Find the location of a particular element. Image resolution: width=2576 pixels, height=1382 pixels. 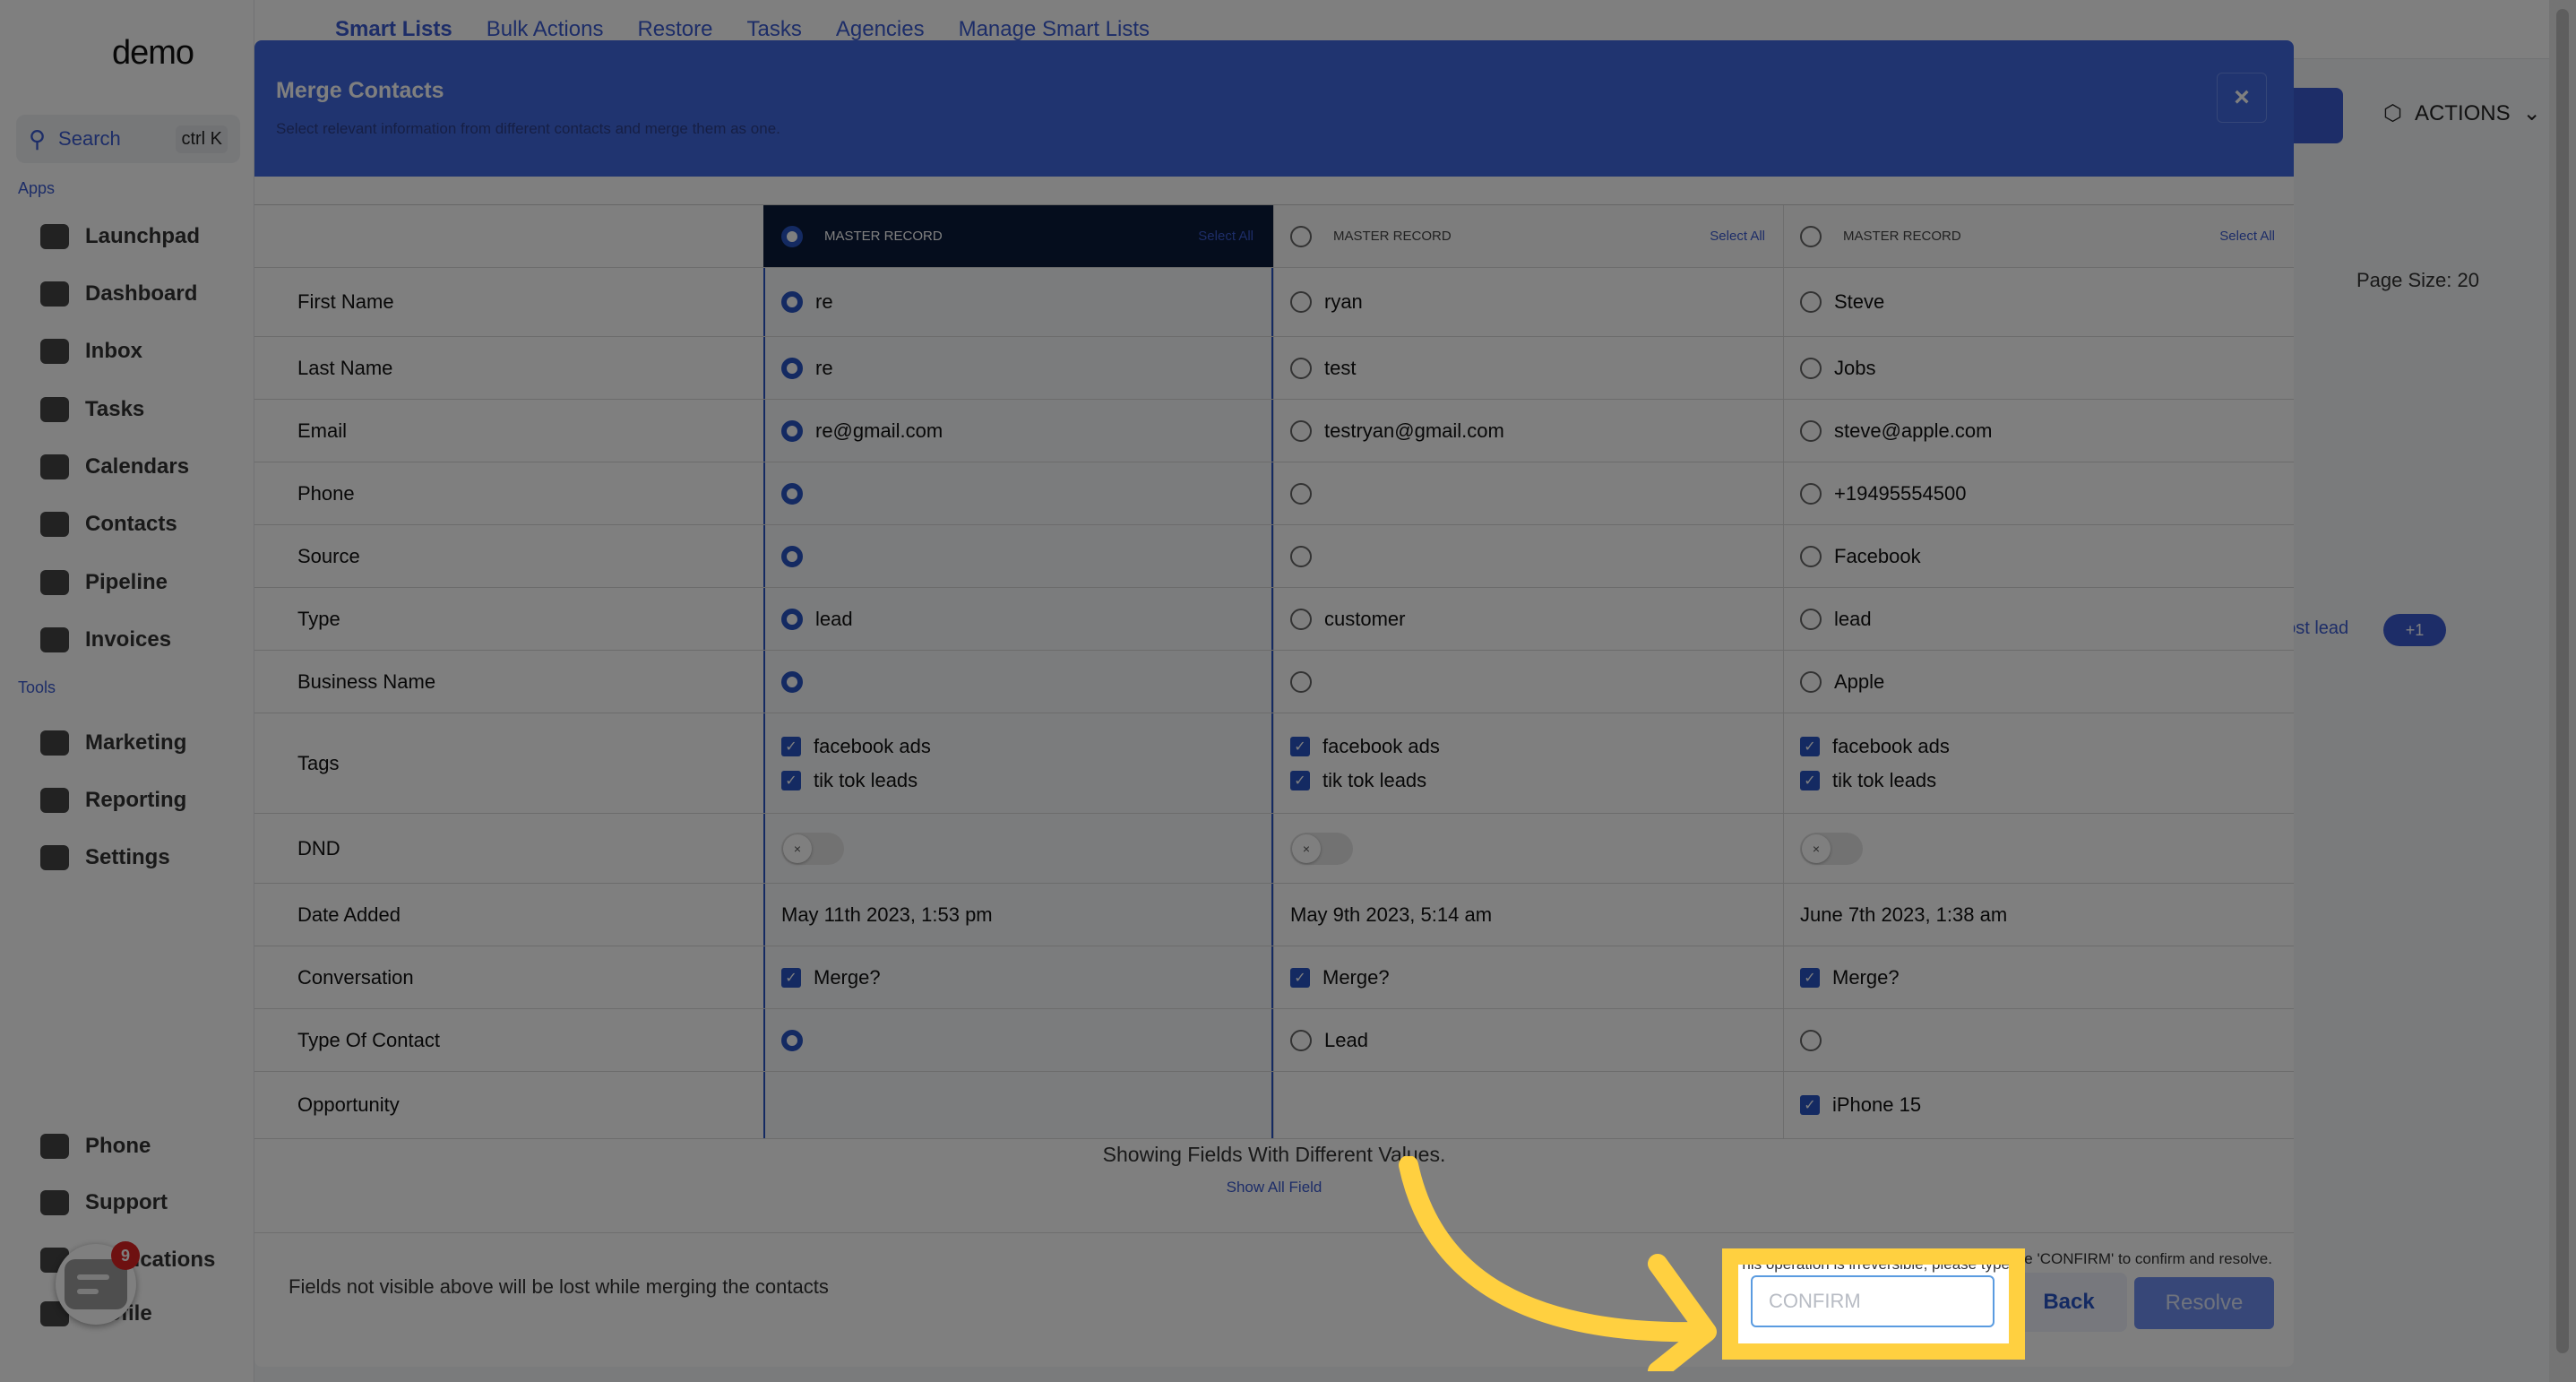

sidebar-item-inbox: Inbox is located at coordinates (91, 351).